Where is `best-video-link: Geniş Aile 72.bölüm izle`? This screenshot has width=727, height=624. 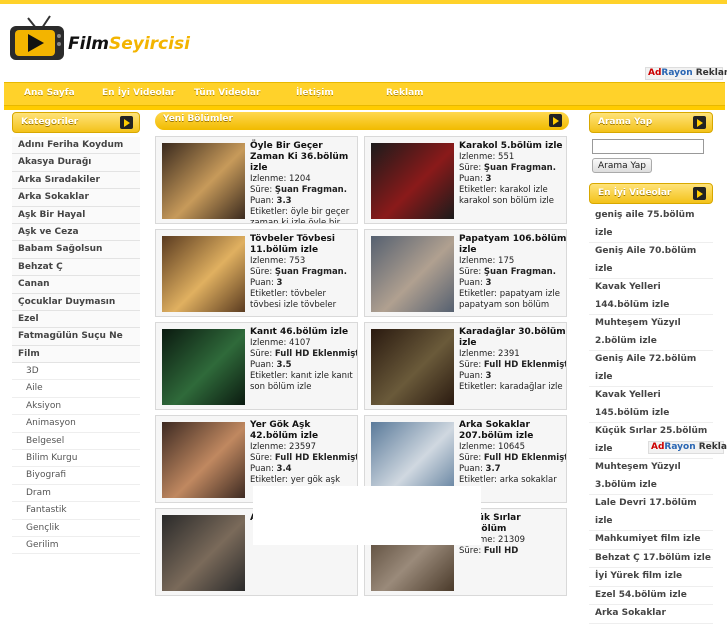
best-video-link: Geniş Aile 72.bölüm izle is located at coordinates (651, 369).